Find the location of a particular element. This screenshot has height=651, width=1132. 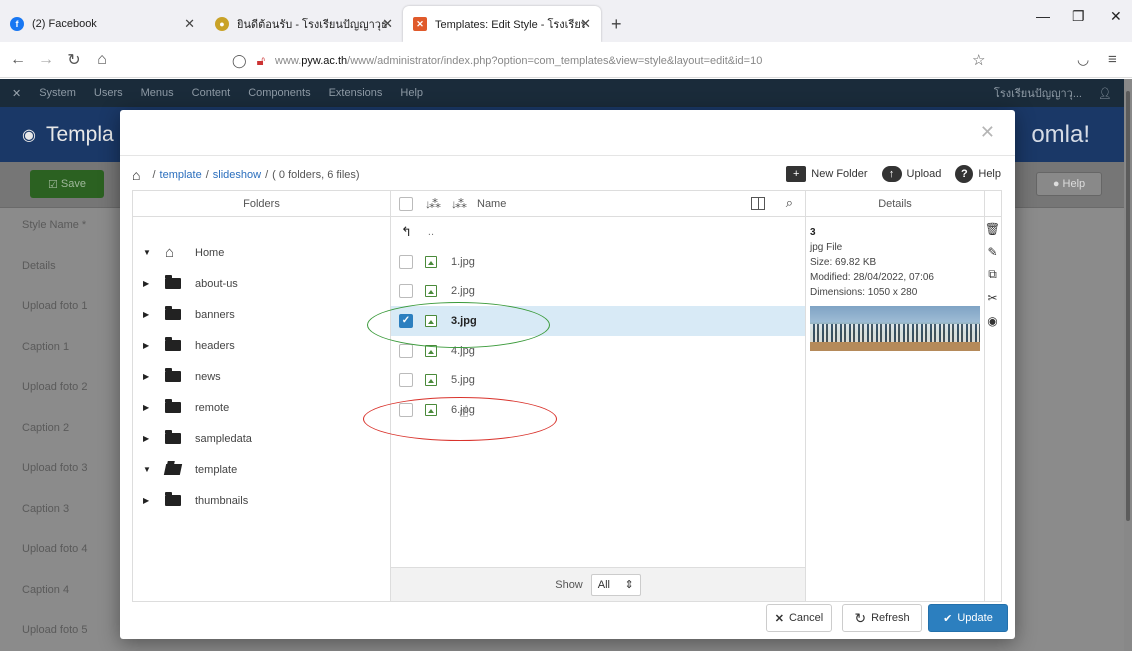

page-scrollbar is located at coordinates (1128, 365).